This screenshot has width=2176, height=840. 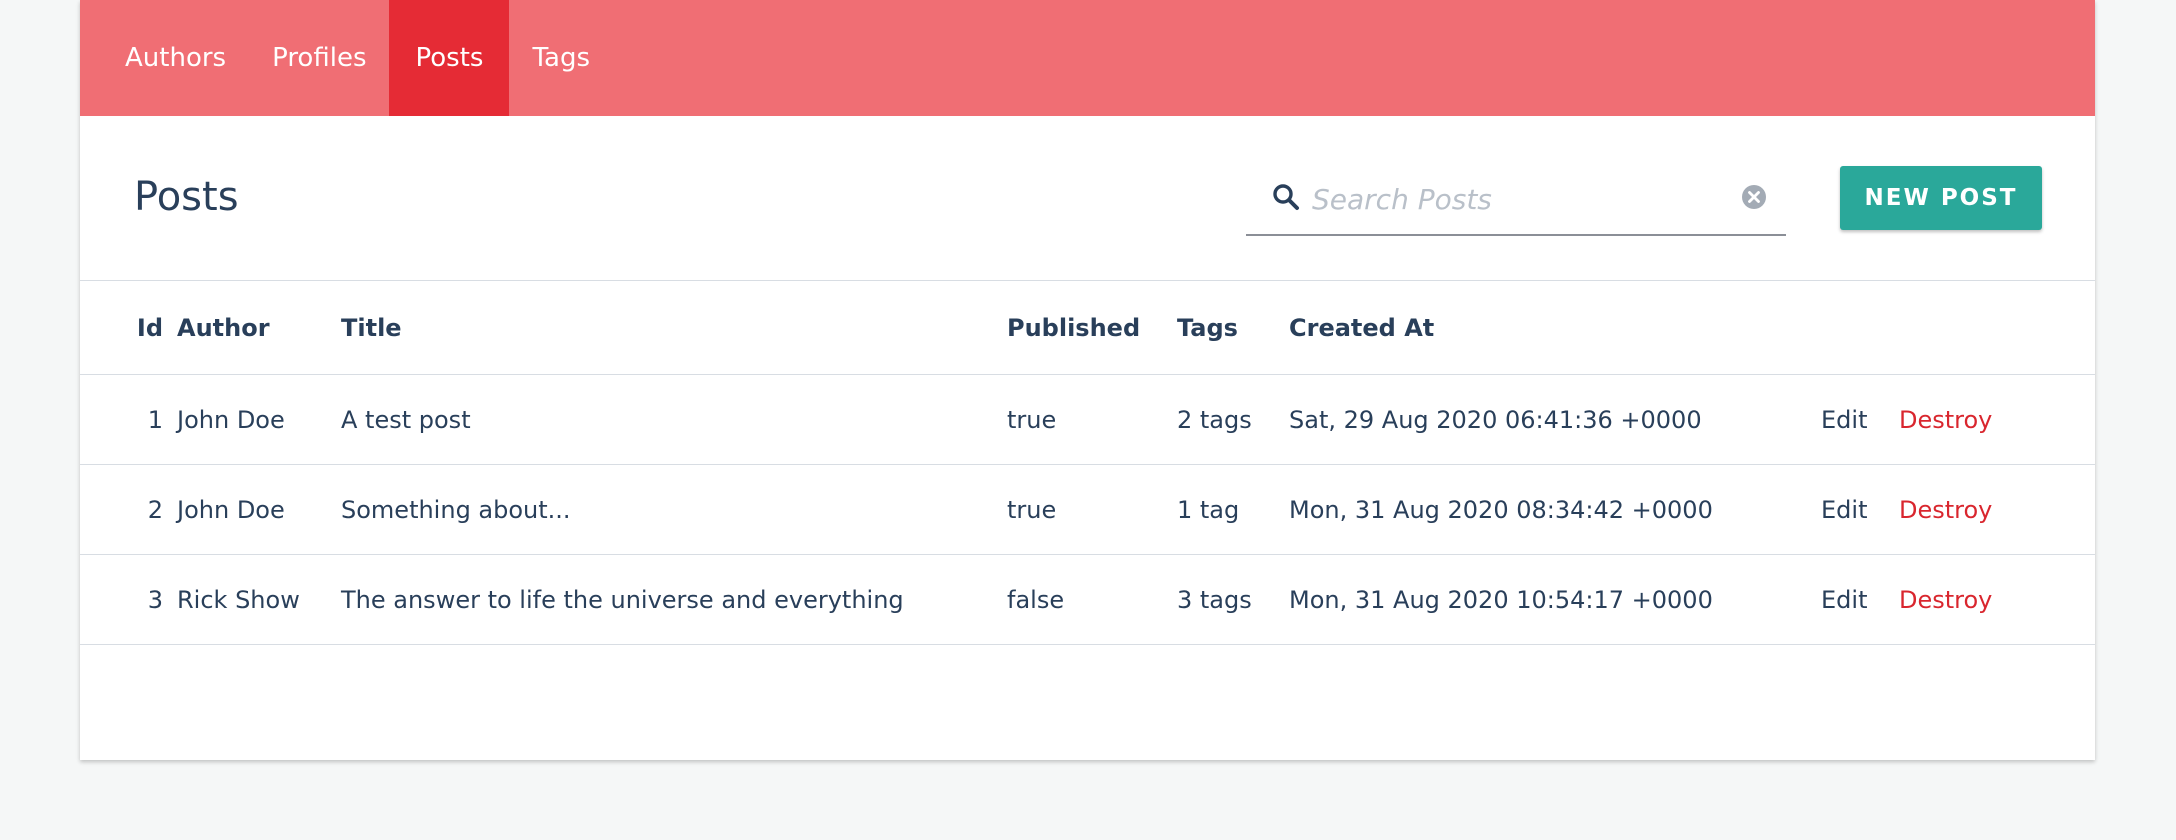 What do you see at coordinates (1214, 599) in the screenshot?
I see `cell-tags: 3 tags` at bounding box center [1214, 599].